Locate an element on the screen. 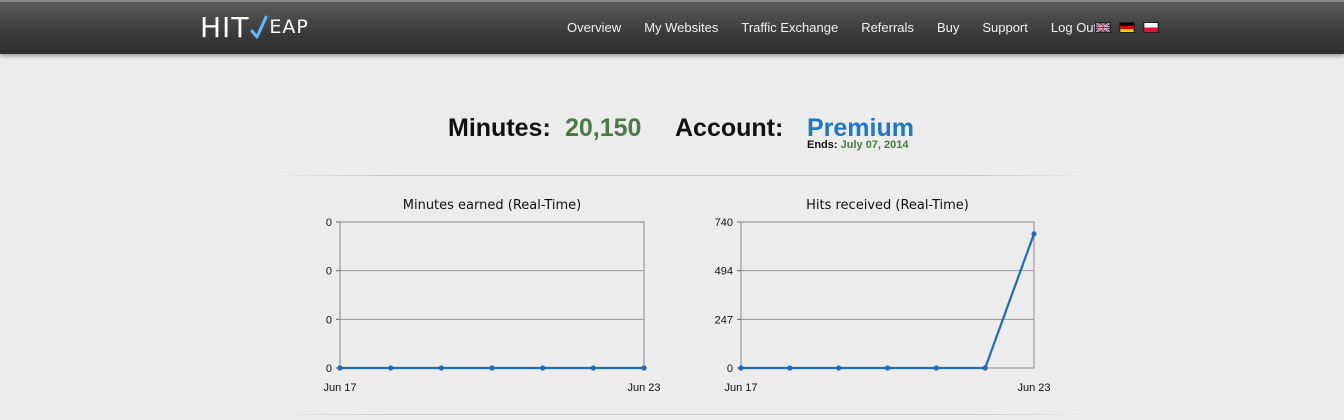 The width and height of the screenshot is (1344, 420). nav-log-out: Log Out is located at coordinates (1074, 27).